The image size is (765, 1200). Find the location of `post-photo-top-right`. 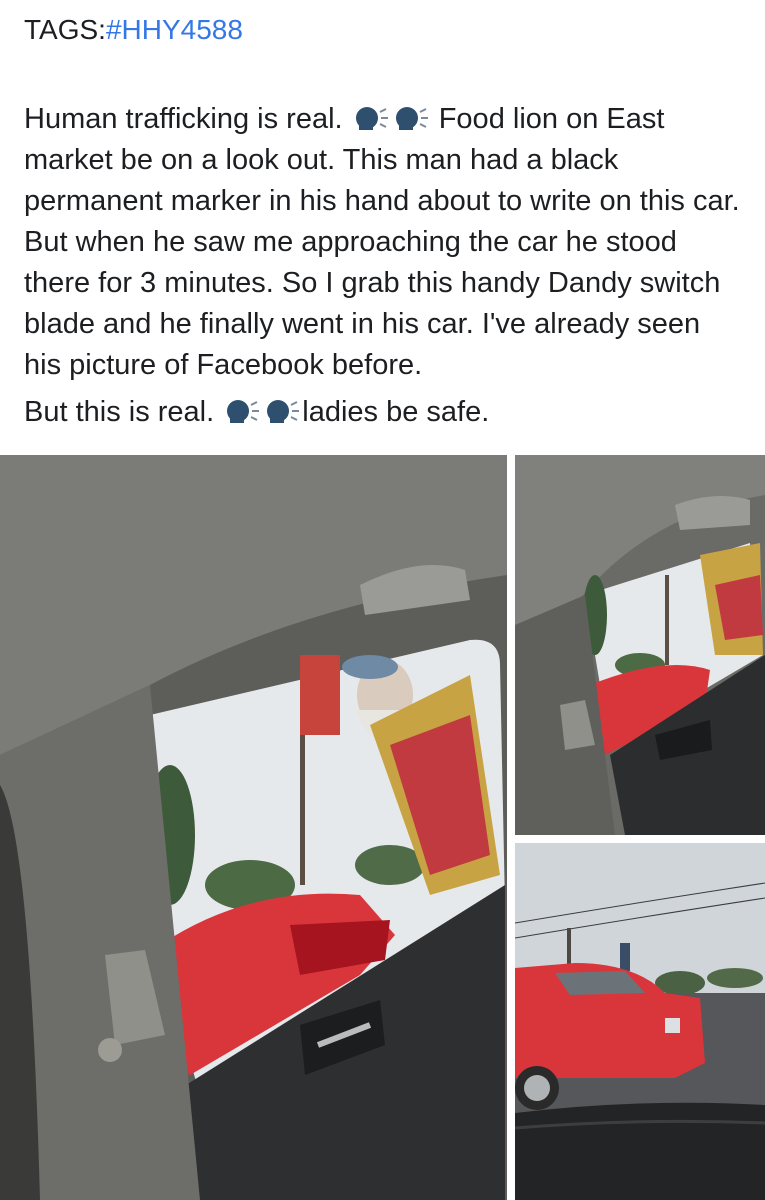

post-photo-top-right is located at coordinates (640, 645).